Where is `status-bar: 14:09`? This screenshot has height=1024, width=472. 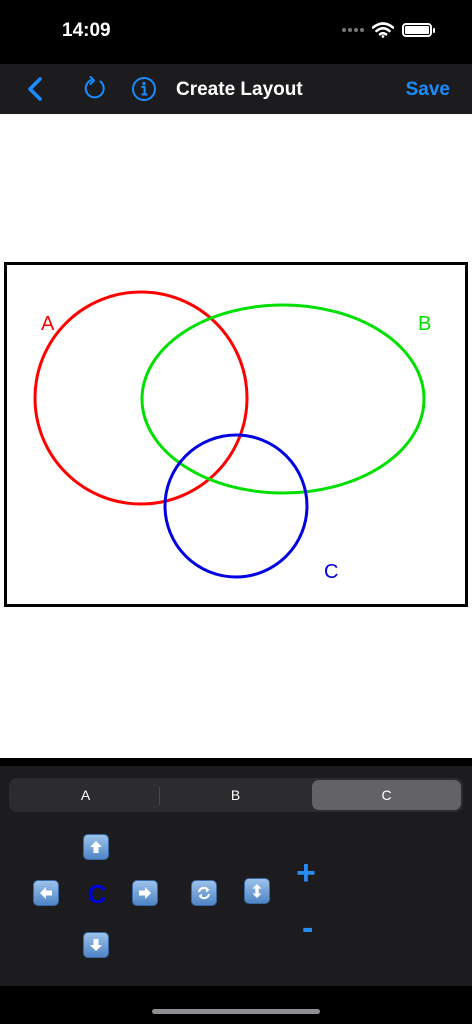
status-bar: 14:09 is located at coordinates (236, 32).